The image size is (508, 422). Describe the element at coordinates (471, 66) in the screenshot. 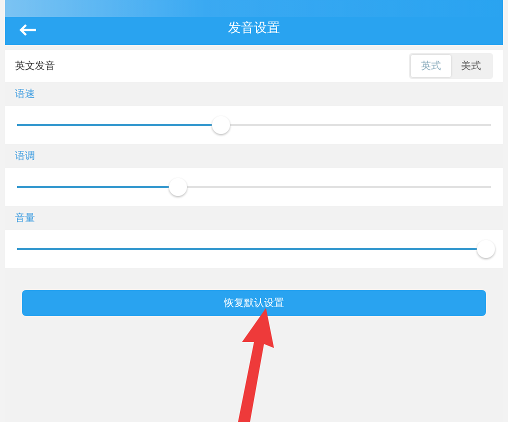

I see `accent-option: 美式` at that location.